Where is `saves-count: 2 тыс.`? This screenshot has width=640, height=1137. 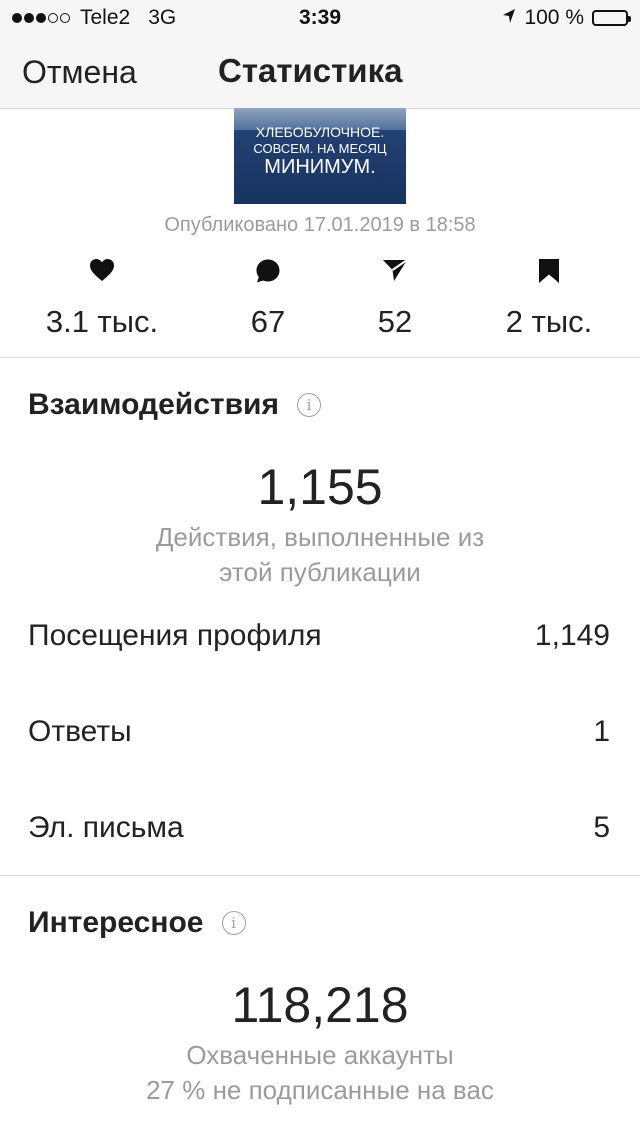 saves-count: 2 тыс. is located at coordinates (549, 321).